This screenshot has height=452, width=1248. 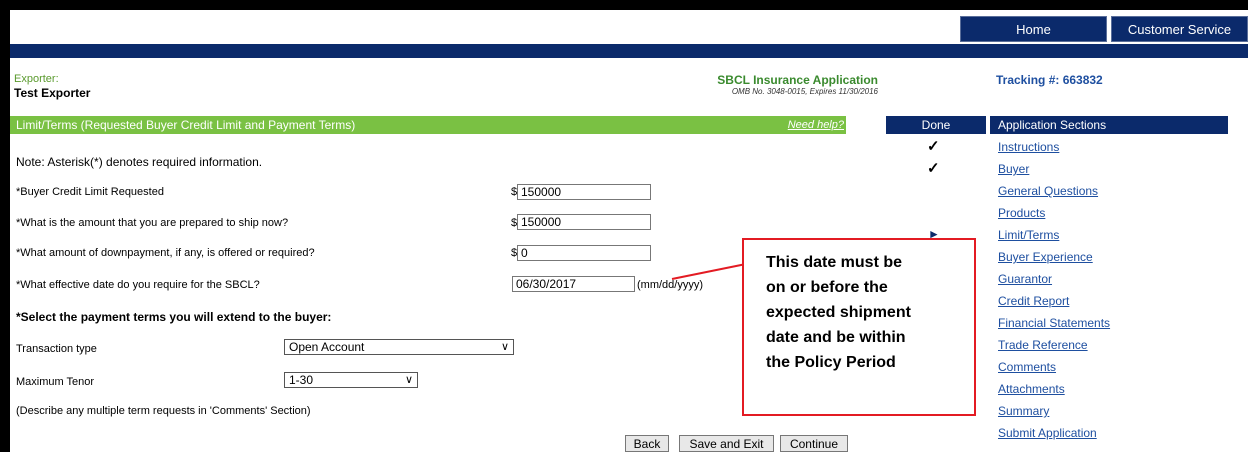 What do you see at coordinates (573, 284) in the screenshot?
I see `effective-date-input` at bounding box center [573, 284].